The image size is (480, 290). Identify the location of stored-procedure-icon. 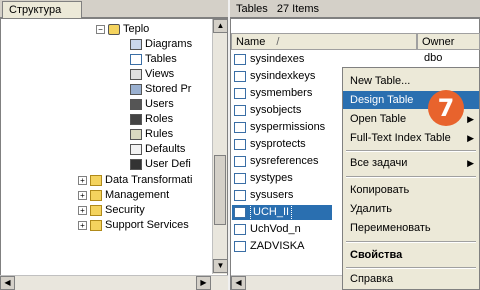
(136, 89).